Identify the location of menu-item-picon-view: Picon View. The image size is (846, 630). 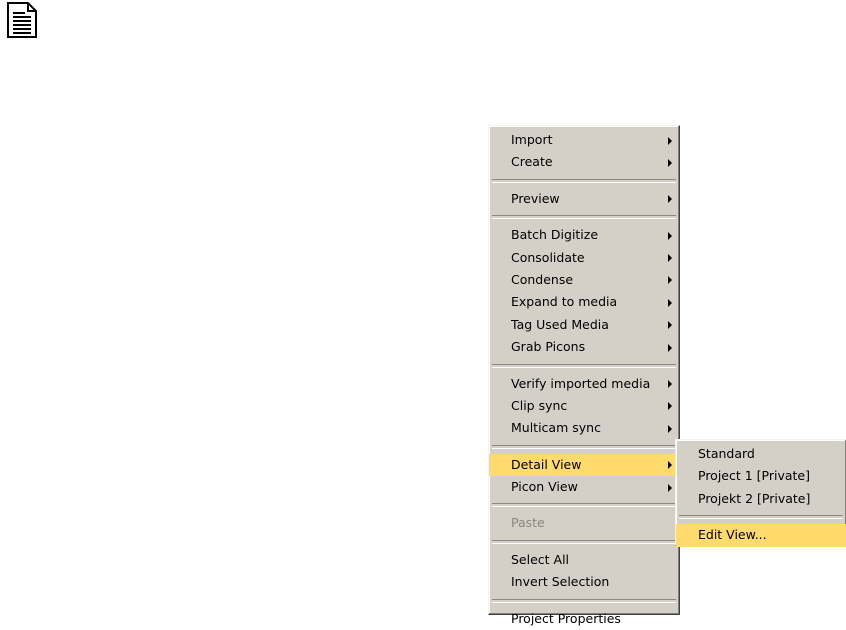
(584, 487).